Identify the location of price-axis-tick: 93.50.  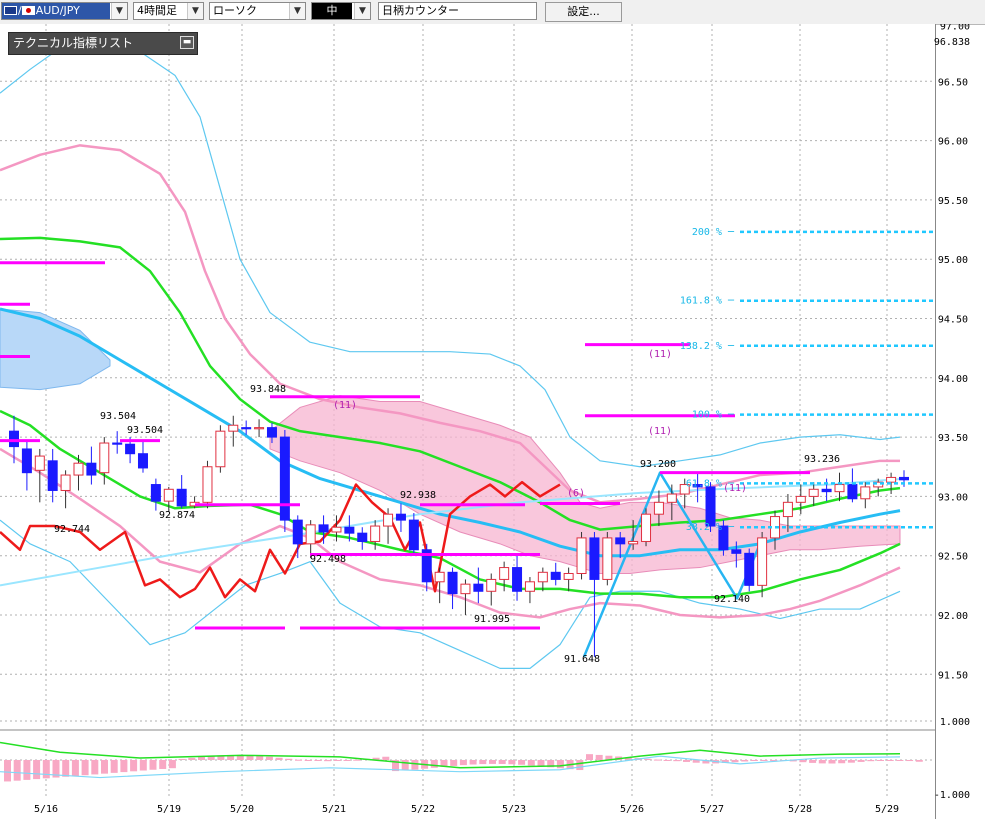
(953, 438).